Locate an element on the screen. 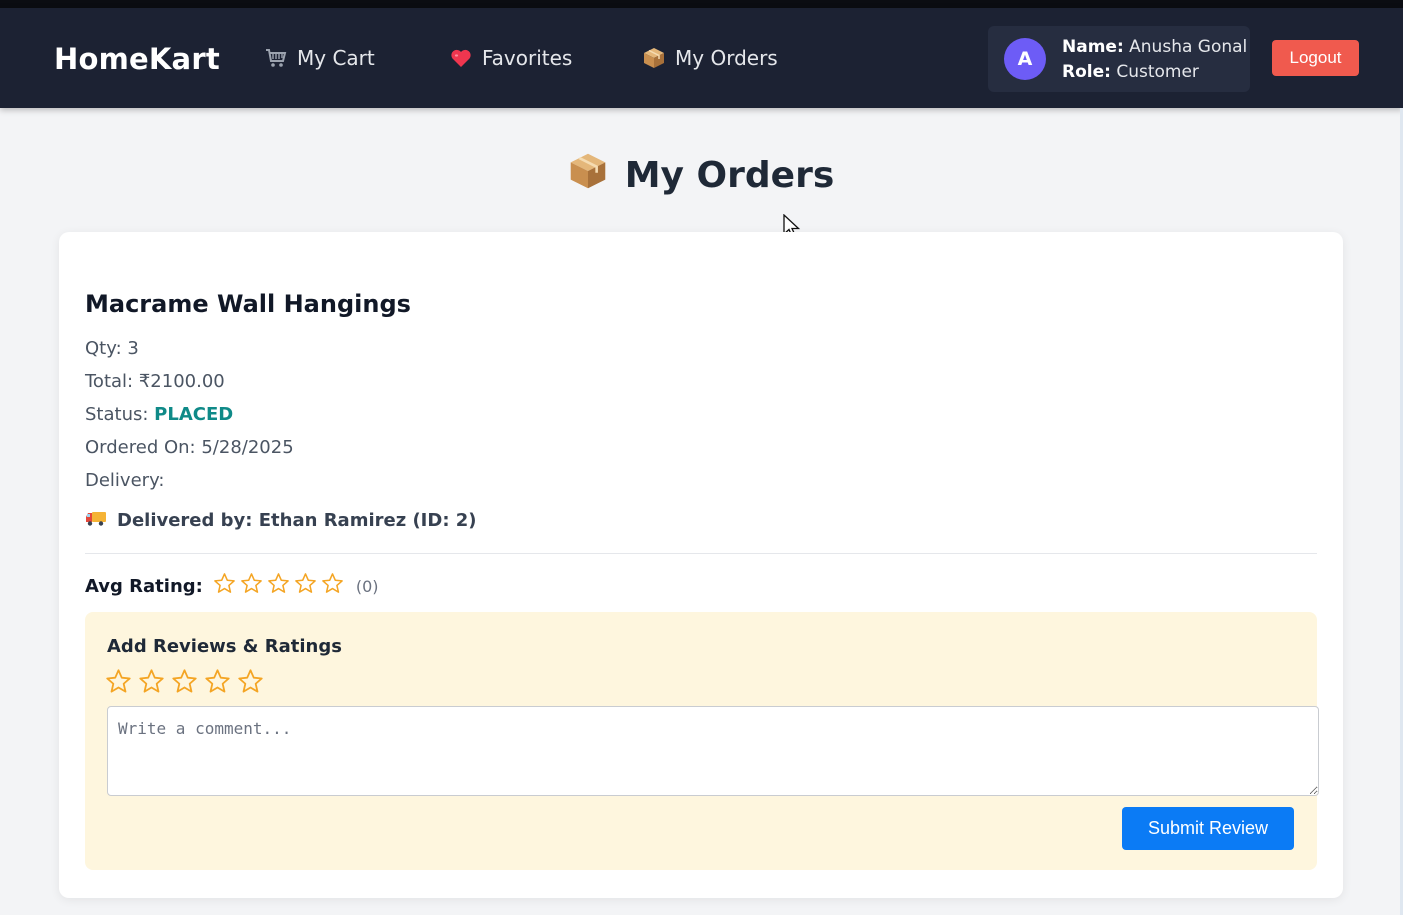 This screenshot has height=915, width=1403. user-role-row: Role: Customer is located at coordinates (1154, 72).